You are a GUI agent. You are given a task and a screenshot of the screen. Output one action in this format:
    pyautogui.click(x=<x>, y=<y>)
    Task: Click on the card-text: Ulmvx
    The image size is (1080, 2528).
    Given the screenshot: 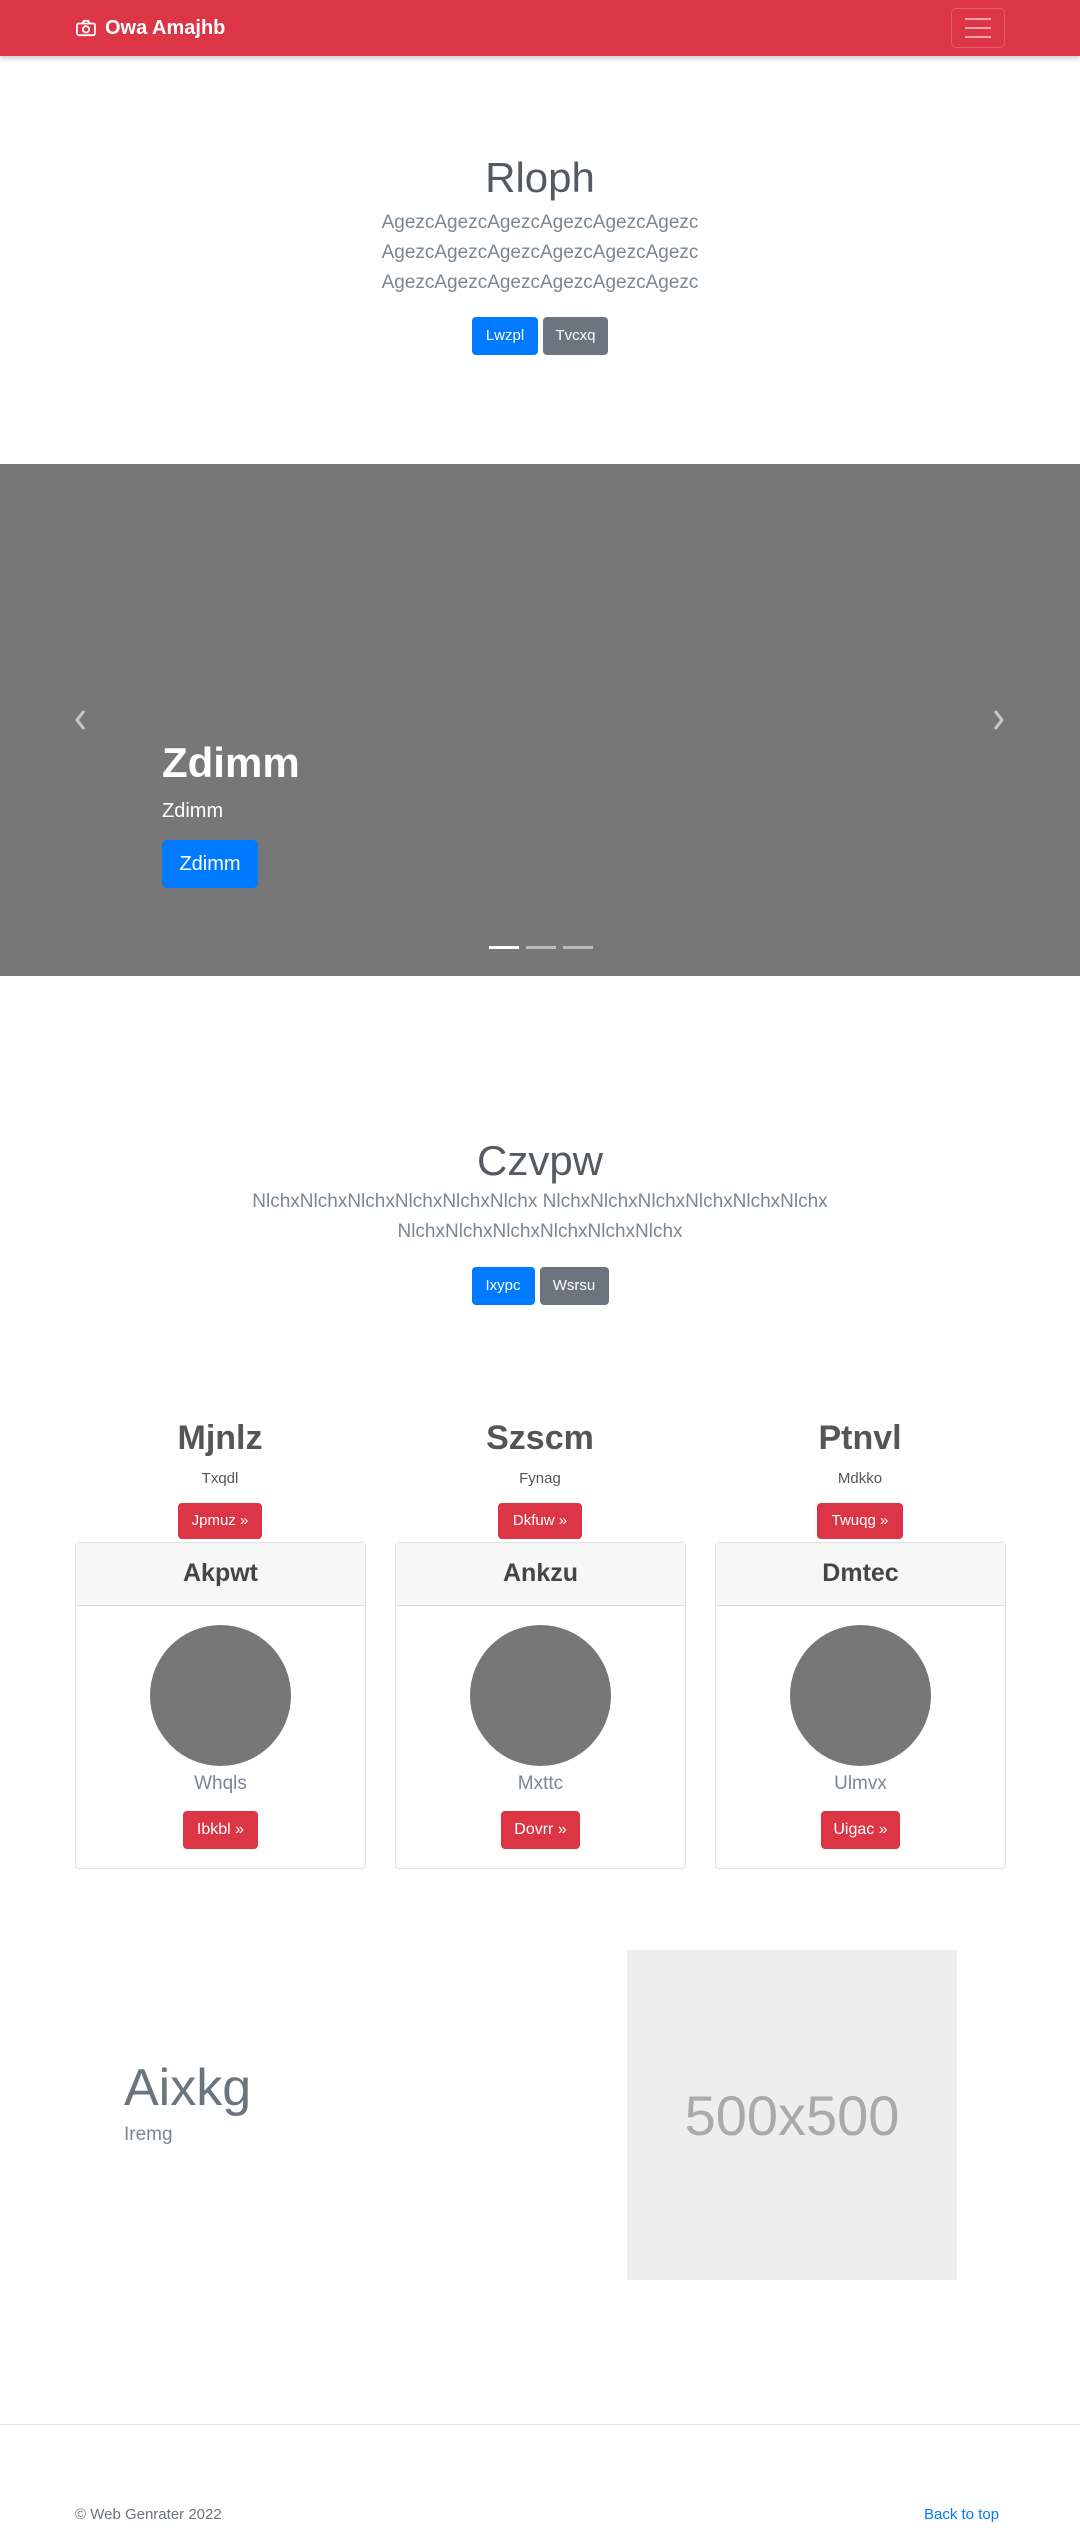 What is the action you would take?
    pyautogui.click(x=860, y=1783)
    